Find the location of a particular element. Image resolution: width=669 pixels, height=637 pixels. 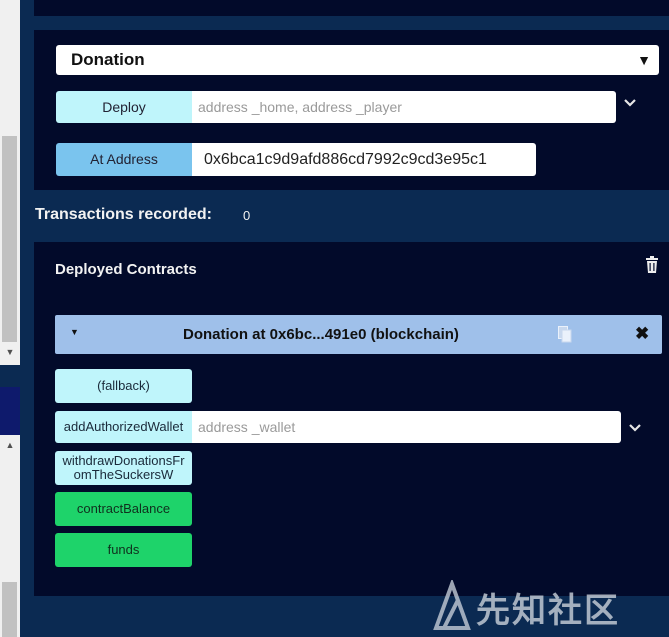

scroll-up-arrow-icon: ▲ is located at coordinates (10, 445).